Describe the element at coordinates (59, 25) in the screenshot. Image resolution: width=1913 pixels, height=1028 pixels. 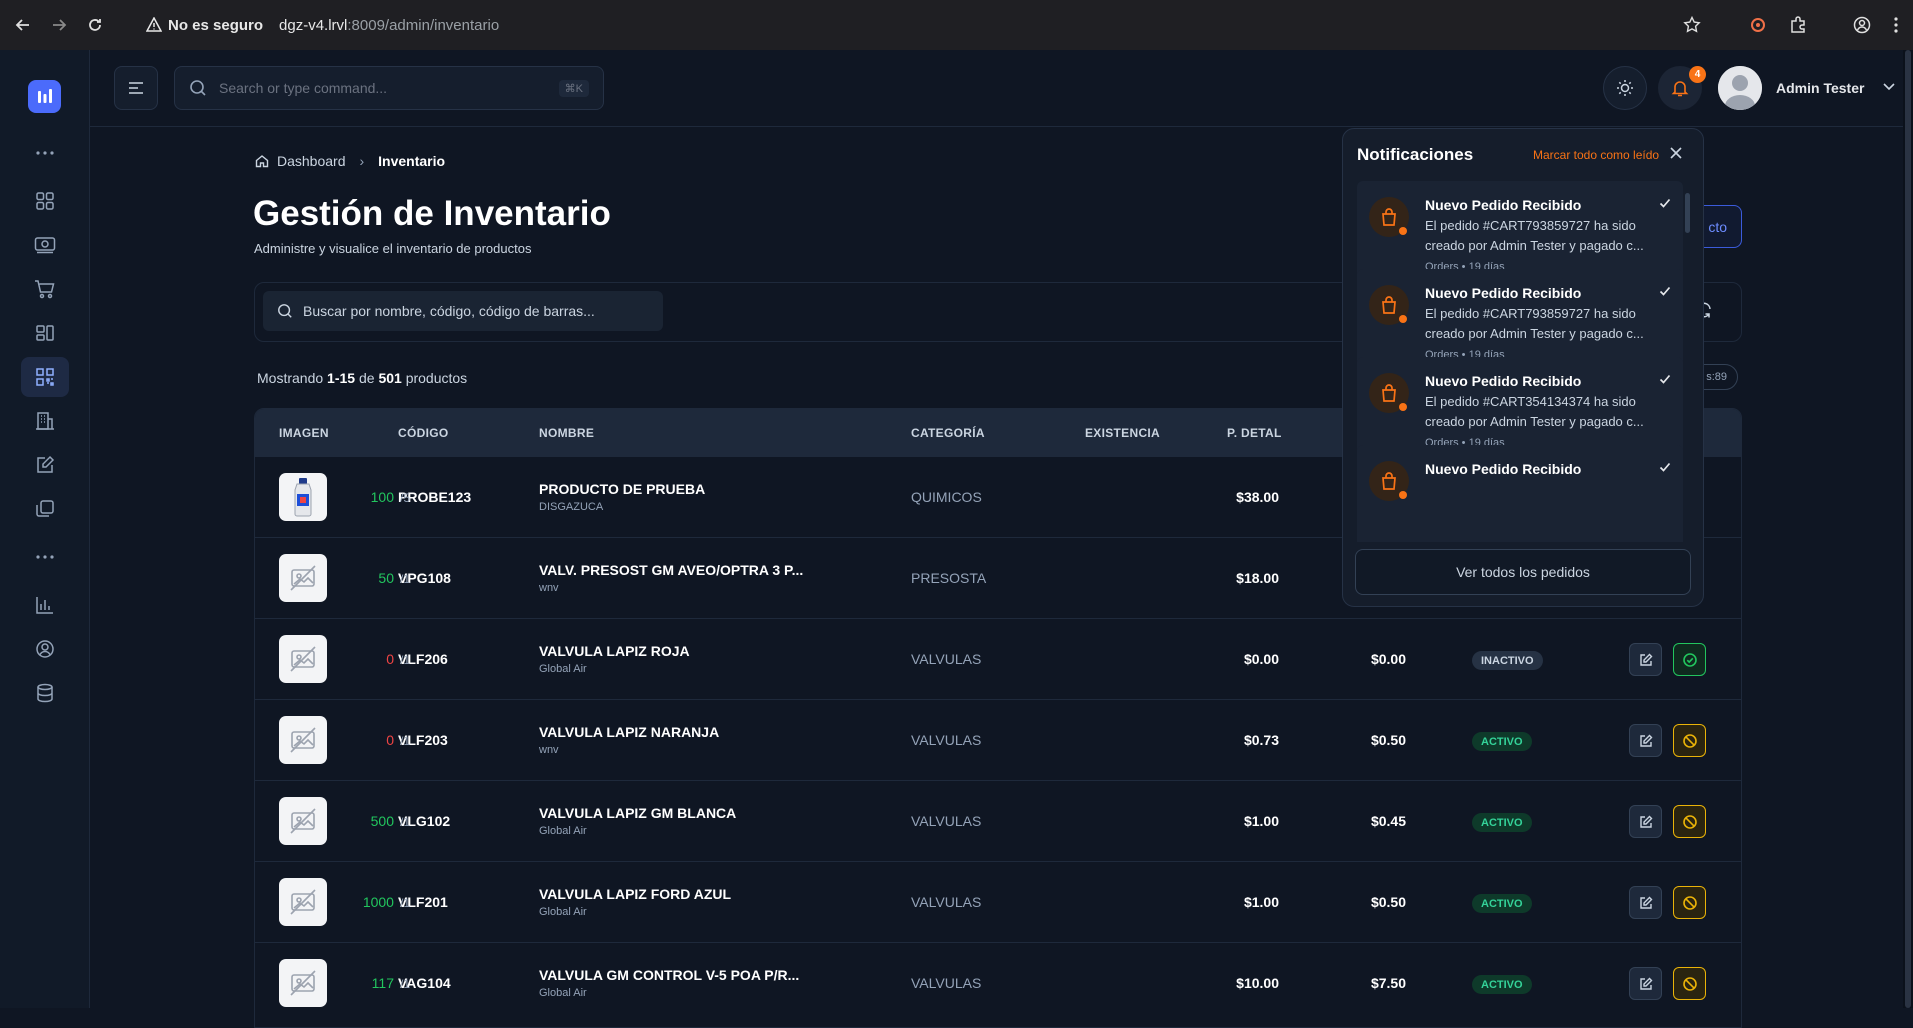
I see `forward-icon` at that location.